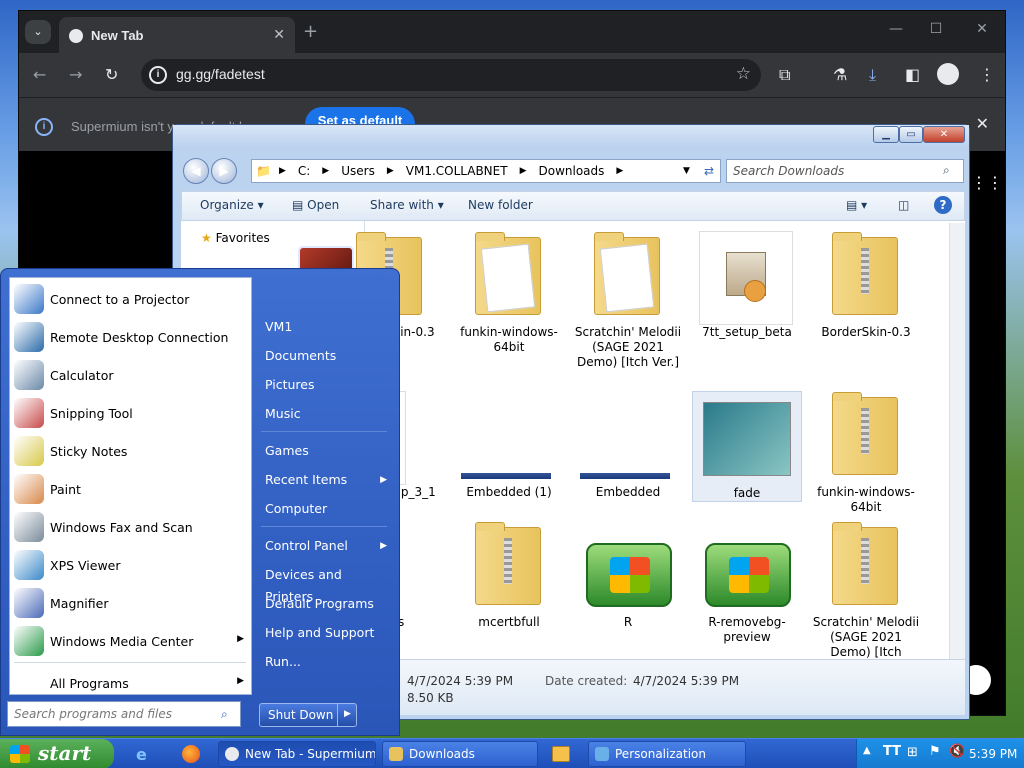  What do you see at coordinates (993, 754) in the screenshot?
I see `clock: 5:39 PM` at bounding box center [993, 754].